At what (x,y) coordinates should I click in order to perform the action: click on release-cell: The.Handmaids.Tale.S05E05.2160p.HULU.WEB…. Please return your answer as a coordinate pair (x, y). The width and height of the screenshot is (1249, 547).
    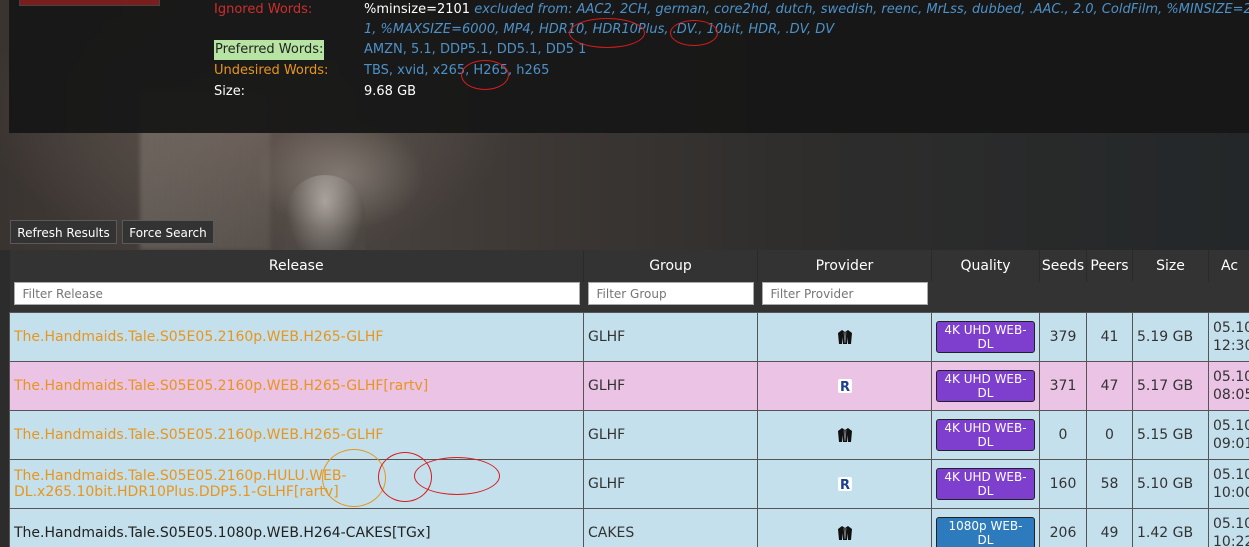
    Looking at the image, I should click on (296, 484).